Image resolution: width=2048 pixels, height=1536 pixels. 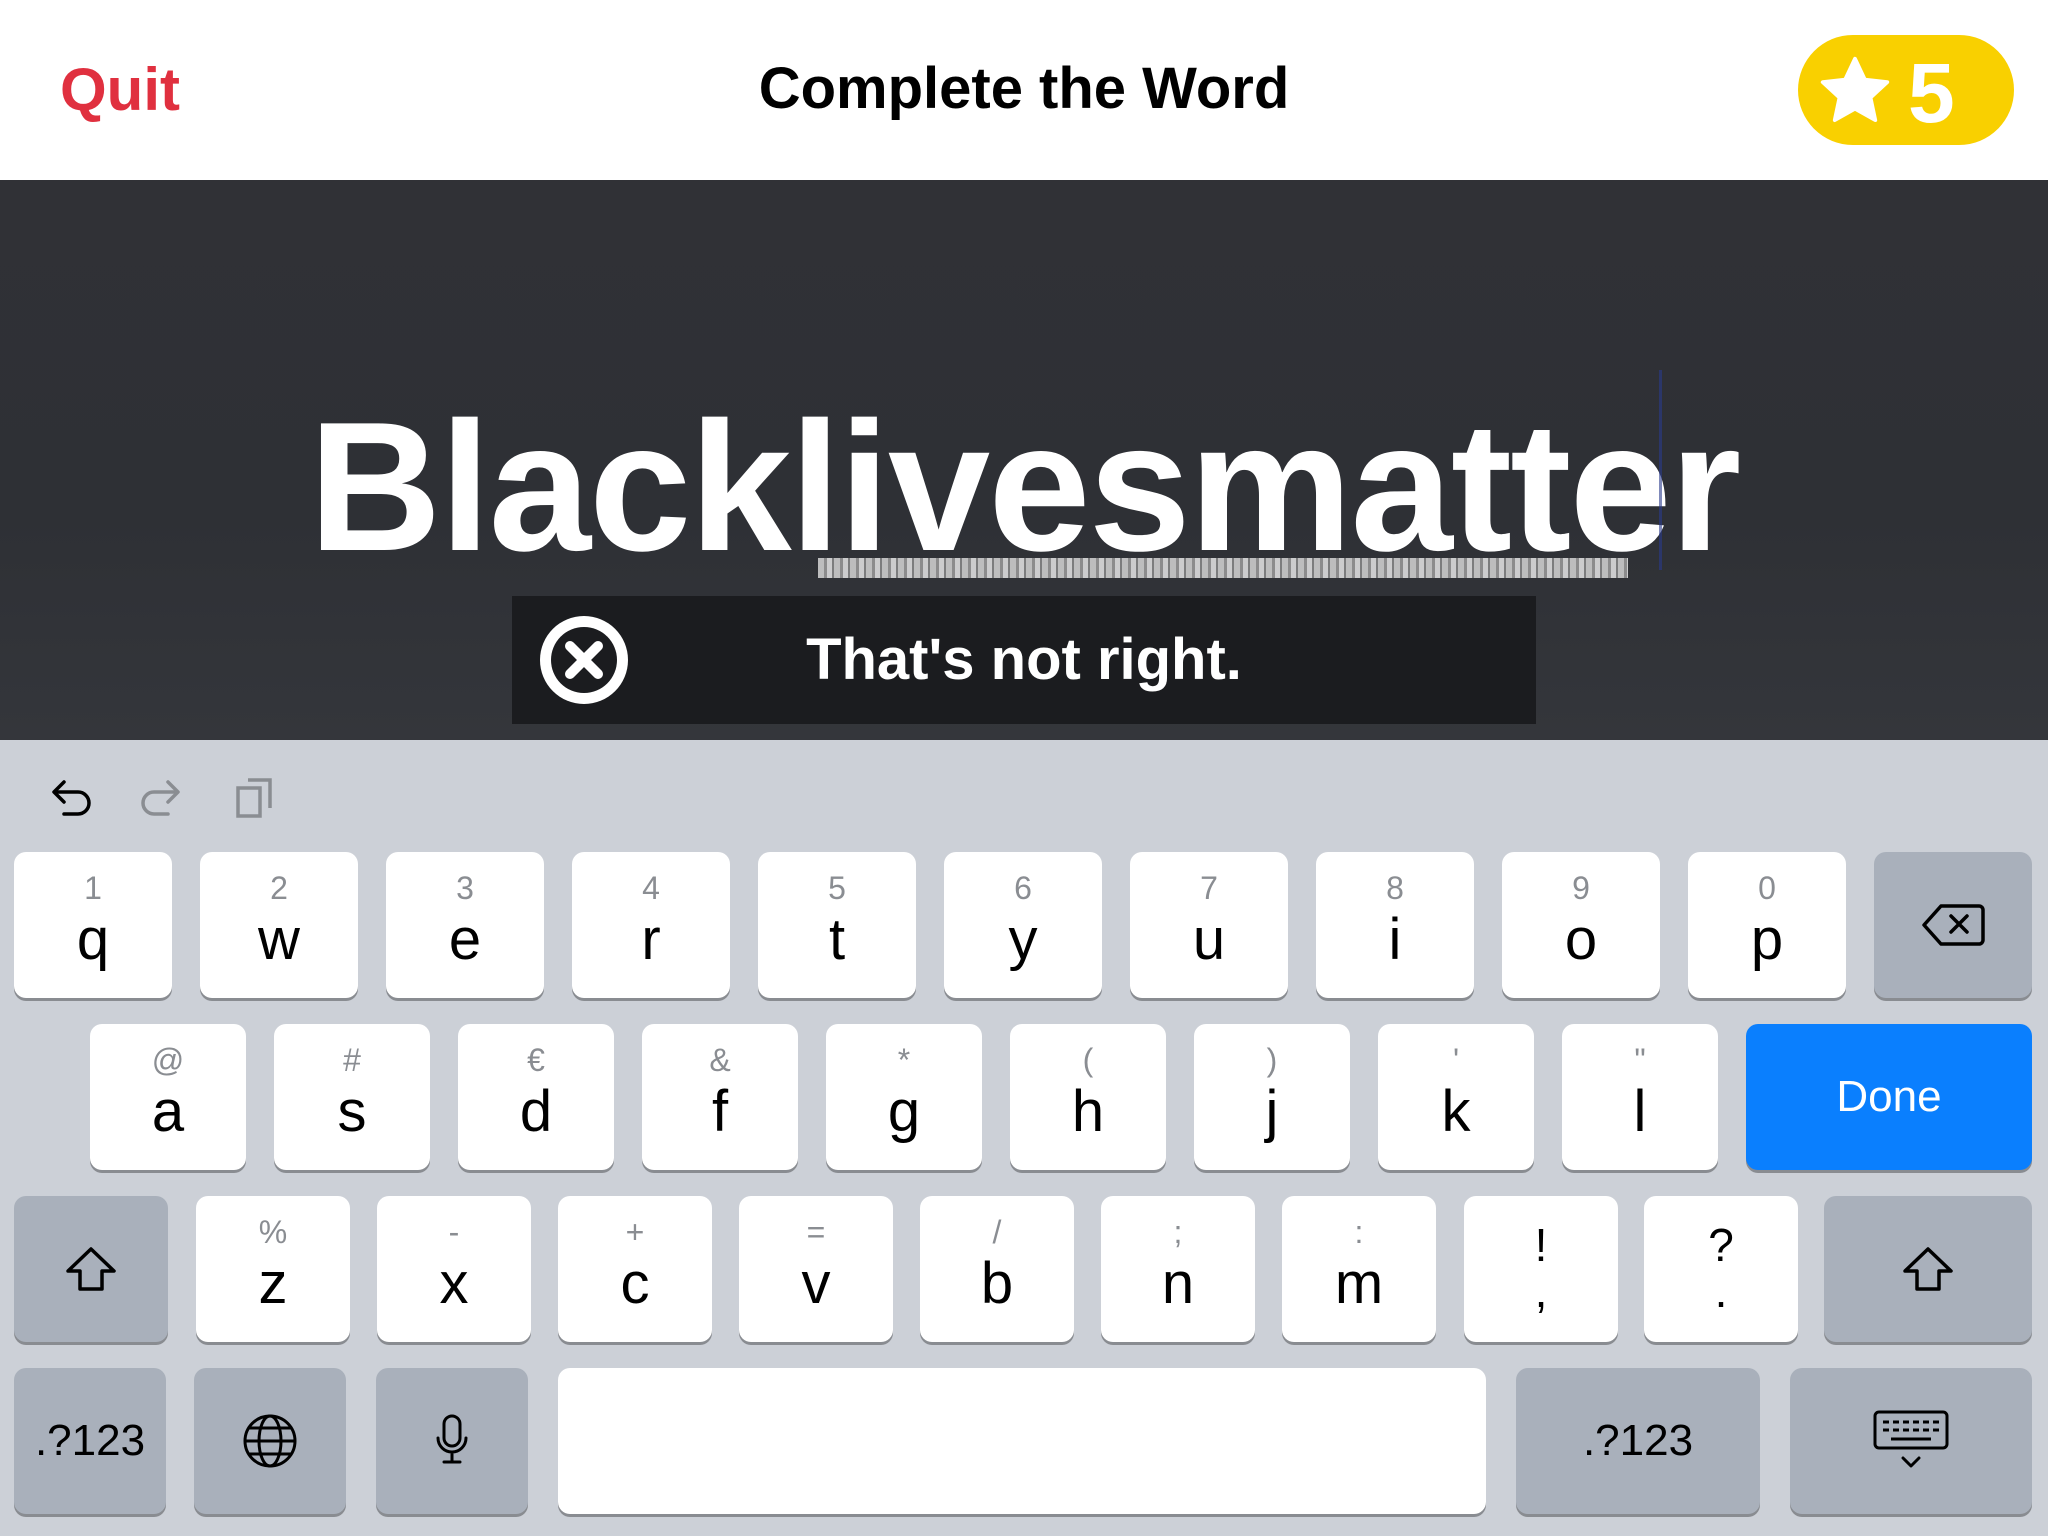 What do you see at coordinates (1023, 939) in the screenshot?
I see `key-label: y` at bounding box center [1023, 939].